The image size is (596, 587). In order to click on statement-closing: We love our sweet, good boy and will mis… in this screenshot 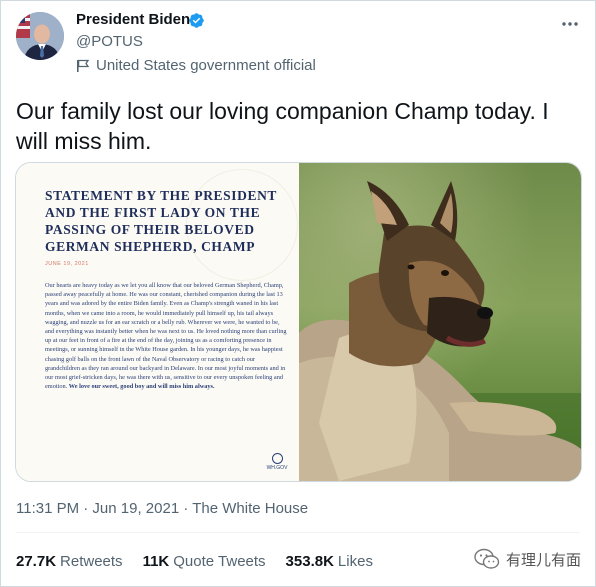, I will do `click(141, 387)`.